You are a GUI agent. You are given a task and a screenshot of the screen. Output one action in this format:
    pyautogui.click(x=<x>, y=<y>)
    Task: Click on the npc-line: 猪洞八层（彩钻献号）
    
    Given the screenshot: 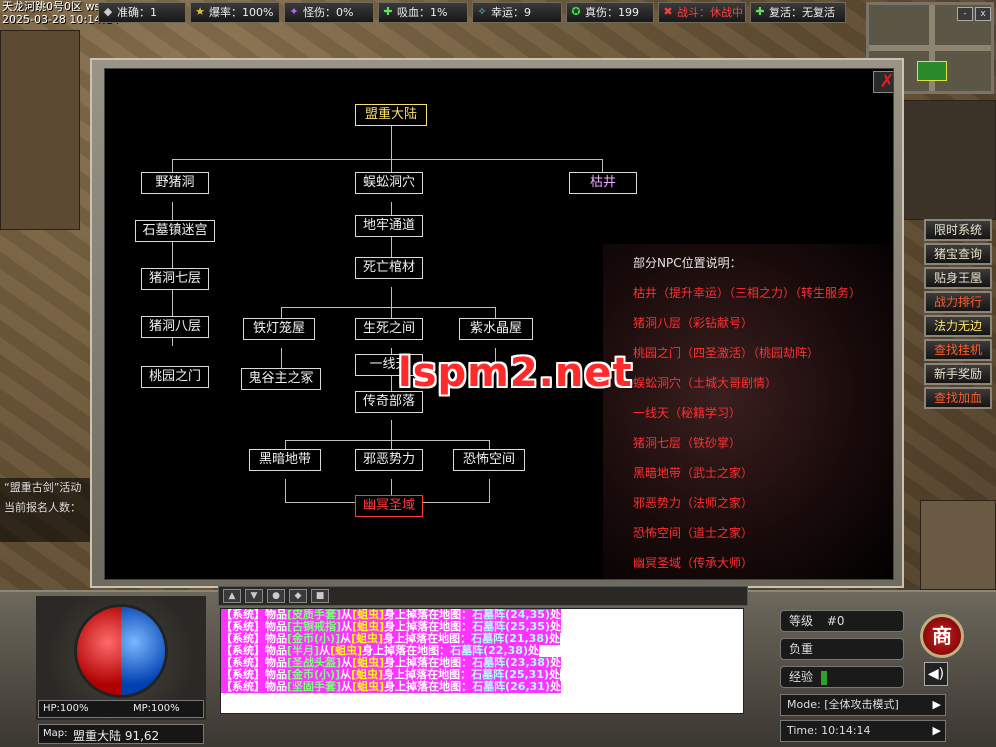 What is the action you would take?
    pyautogui.click(x=693, y=323)
    